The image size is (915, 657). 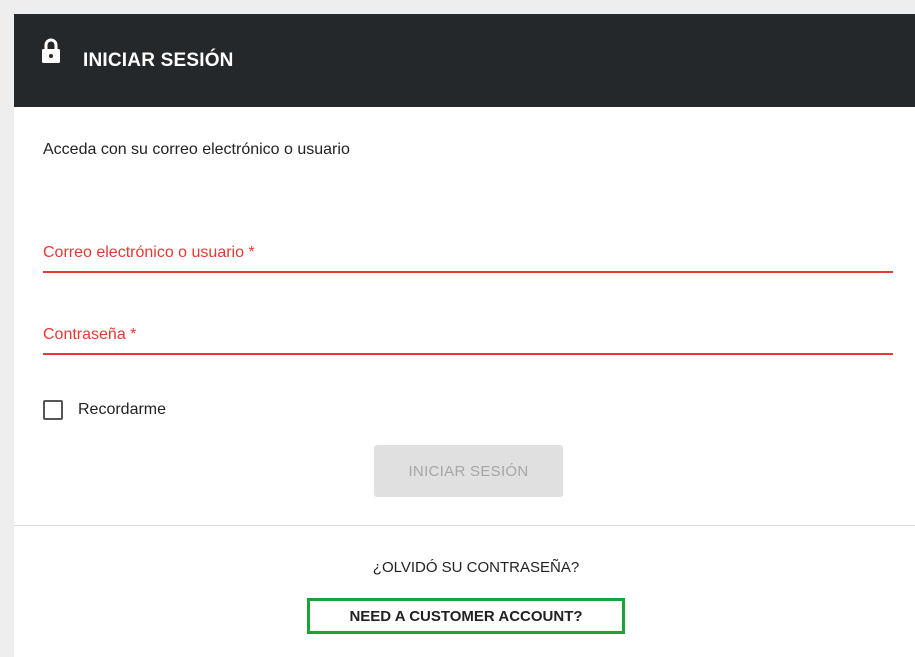 I want to click on remember-checkbox, so click(x=53, y=410).